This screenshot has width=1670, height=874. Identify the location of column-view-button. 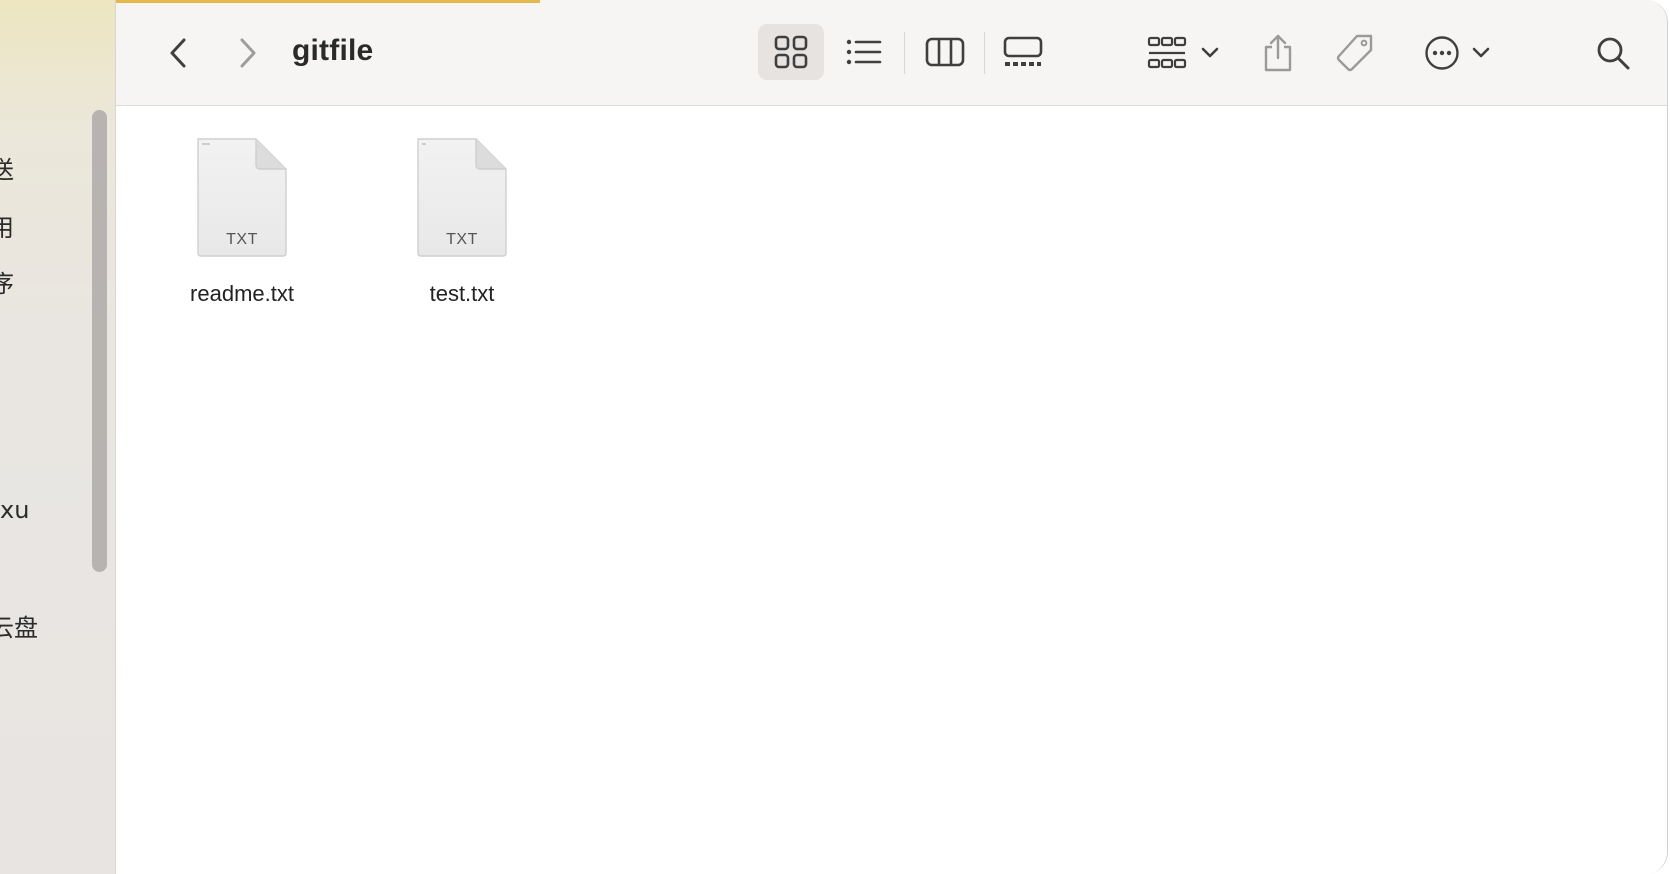
(945, 52).